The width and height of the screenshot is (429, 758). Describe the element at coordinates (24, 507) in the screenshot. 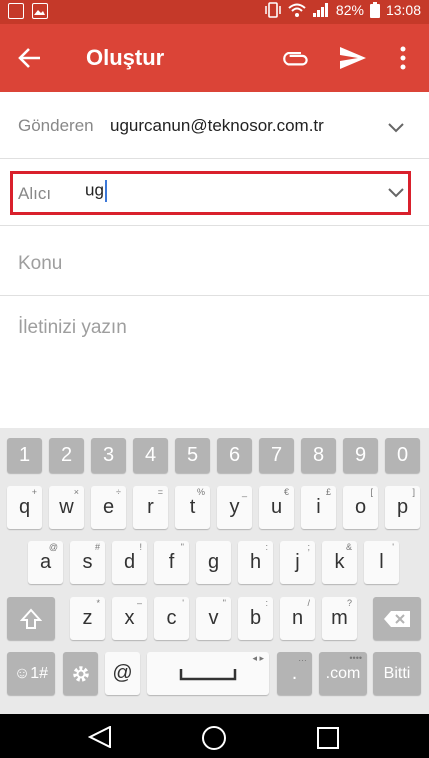

I see `key-q: + q` at that location.